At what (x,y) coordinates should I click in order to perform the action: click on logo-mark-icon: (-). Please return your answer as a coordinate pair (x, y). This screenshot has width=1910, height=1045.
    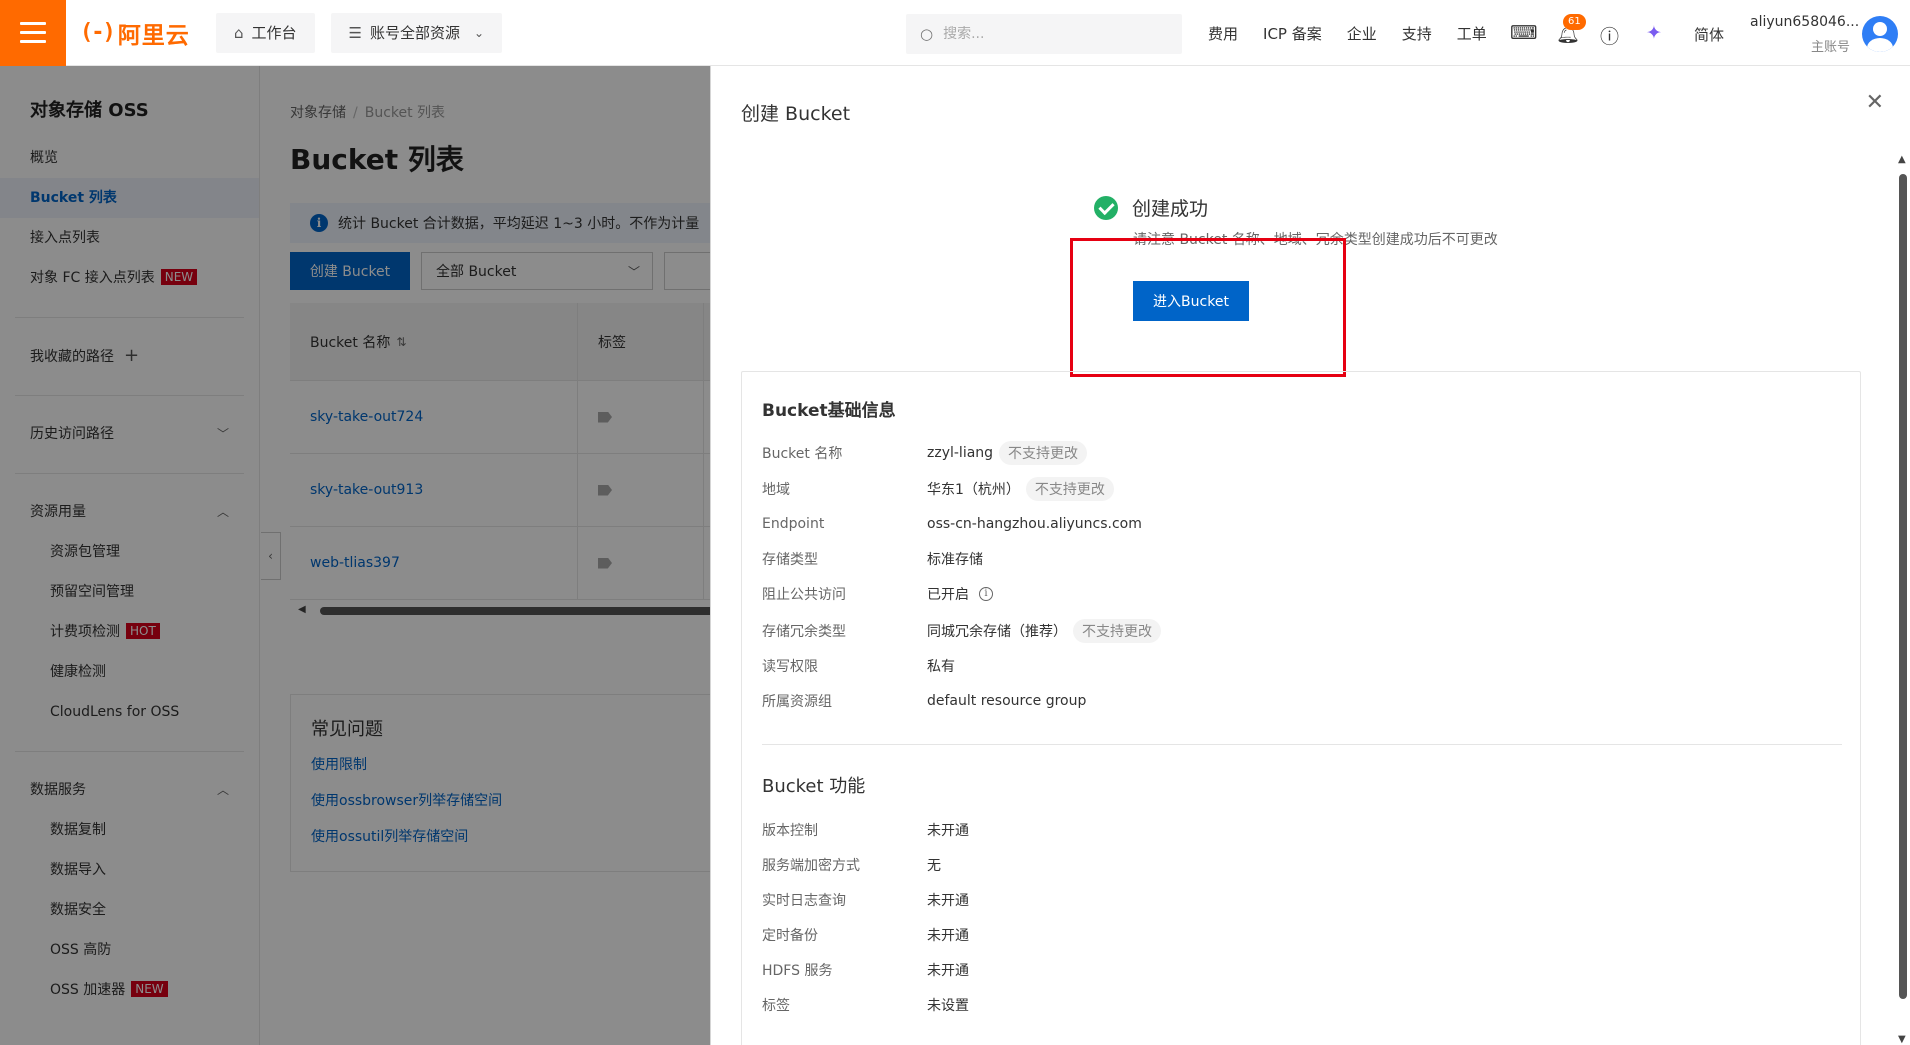
    Looking at the image, I should click on (98, 32).